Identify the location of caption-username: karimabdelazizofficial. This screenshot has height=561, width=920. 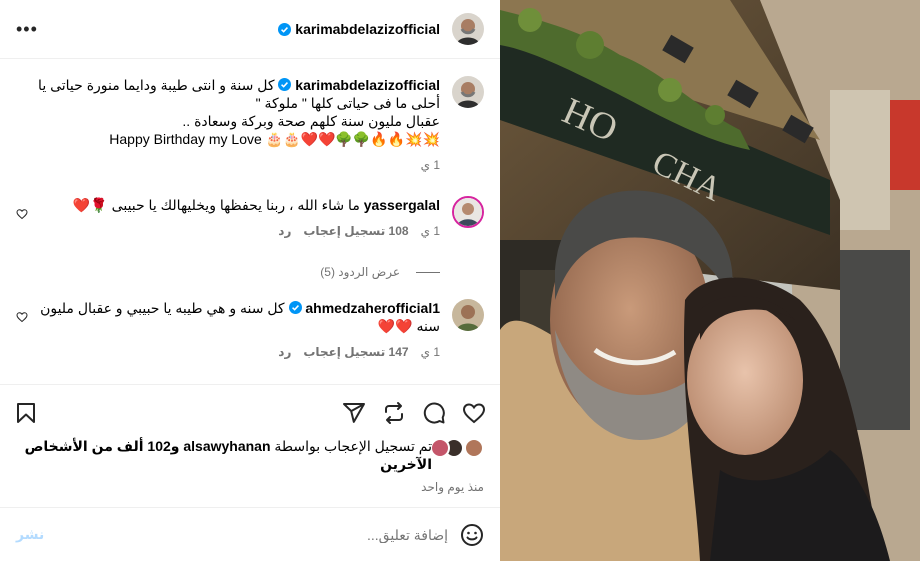
(367, 85).